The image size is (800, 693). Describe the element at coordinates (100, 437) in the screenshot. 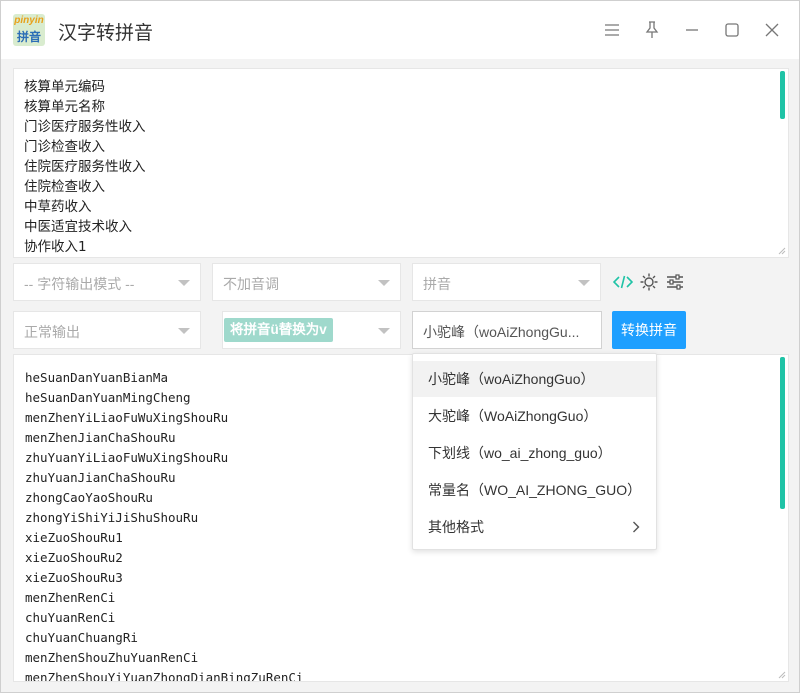

I see `output-line: menZhenJianChaShouRu` at that location.